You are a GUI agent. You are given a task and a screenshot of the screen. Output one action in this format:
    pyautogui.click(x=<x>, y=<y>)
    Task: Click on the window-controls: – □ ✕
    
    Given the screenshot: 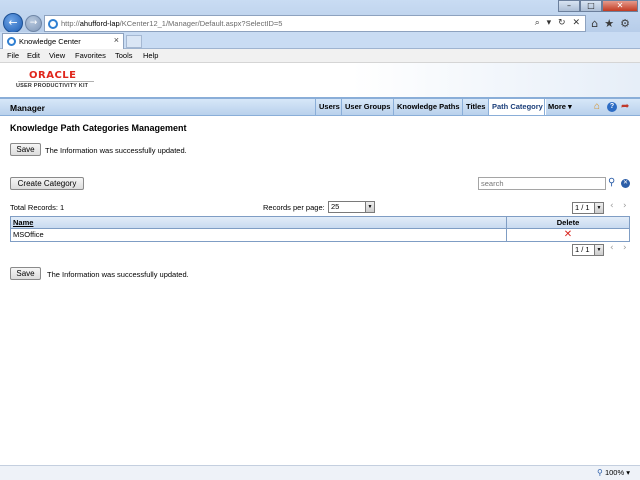 What is the action you would take?
    pyautogui.click(x=598, y=6)
    